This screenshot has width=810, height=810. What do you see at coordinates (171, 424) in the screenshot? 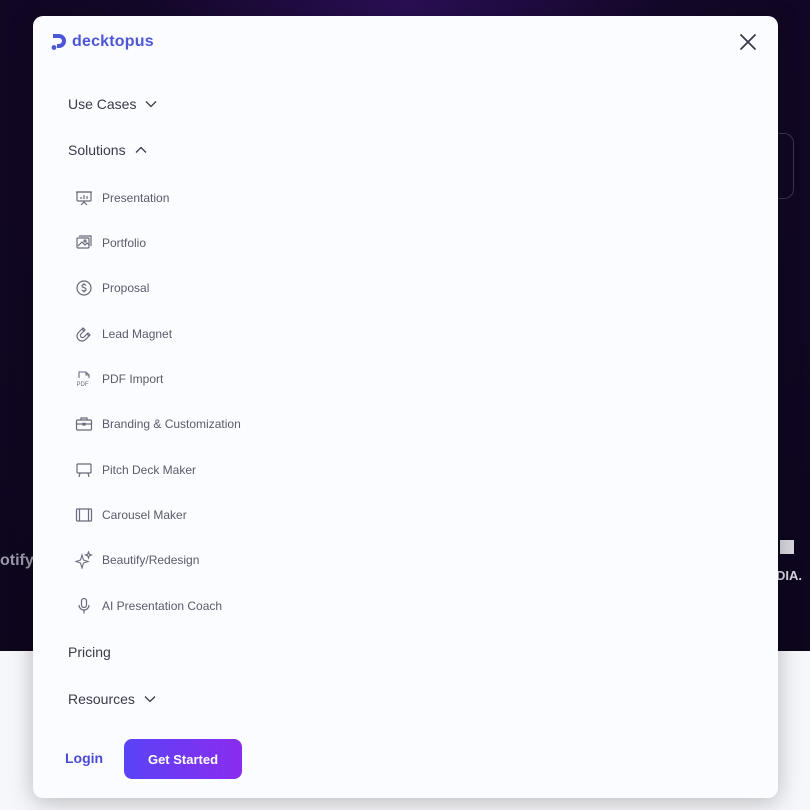
I see `submenu-item-label: Branding & Customization` at bounding box center [171, 424].